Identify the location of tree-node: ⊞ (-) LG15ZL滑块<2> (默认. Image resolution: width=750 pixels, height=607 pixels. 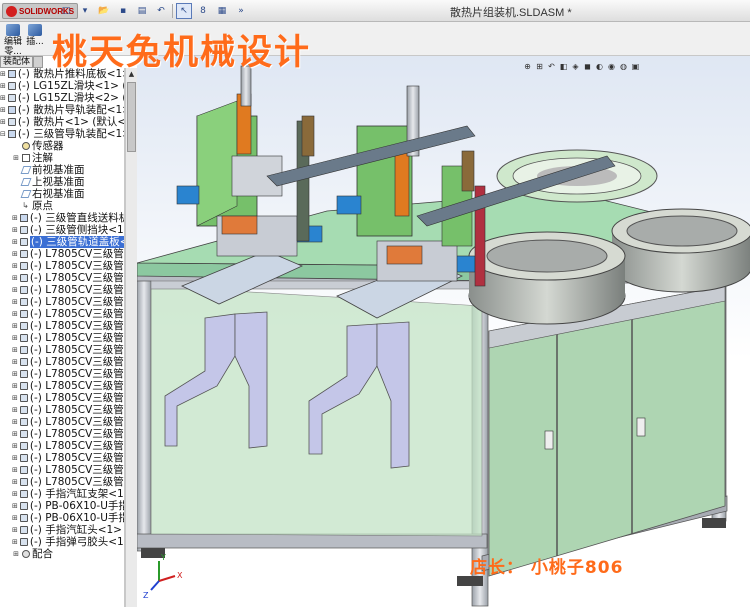
(62, 98).